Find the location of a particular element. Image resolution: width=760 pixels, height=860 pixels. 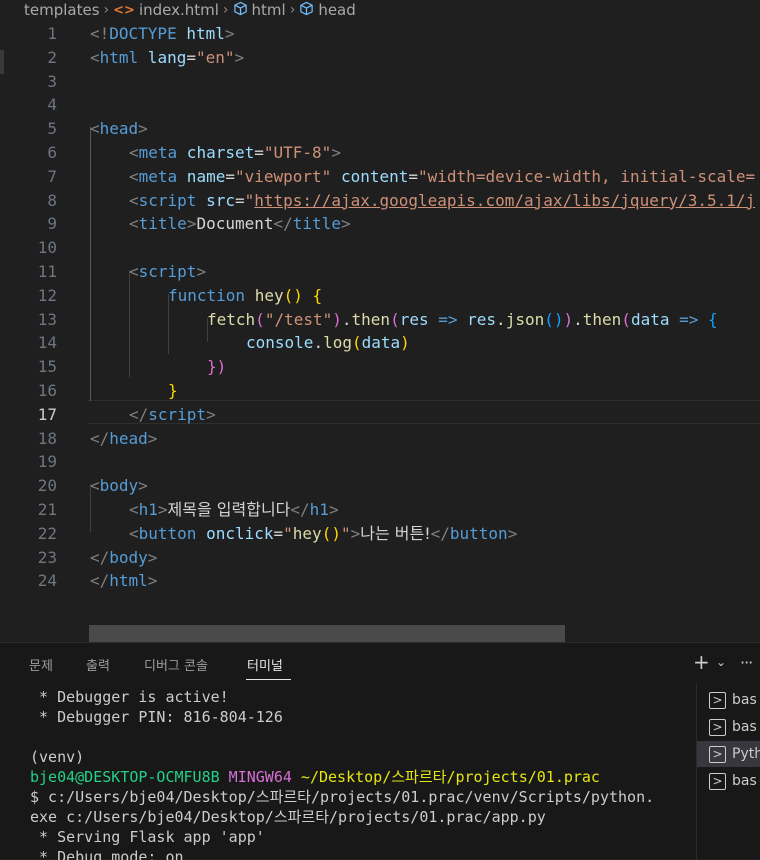

tab-problems: 문제 is located at coordinates (41, 664).